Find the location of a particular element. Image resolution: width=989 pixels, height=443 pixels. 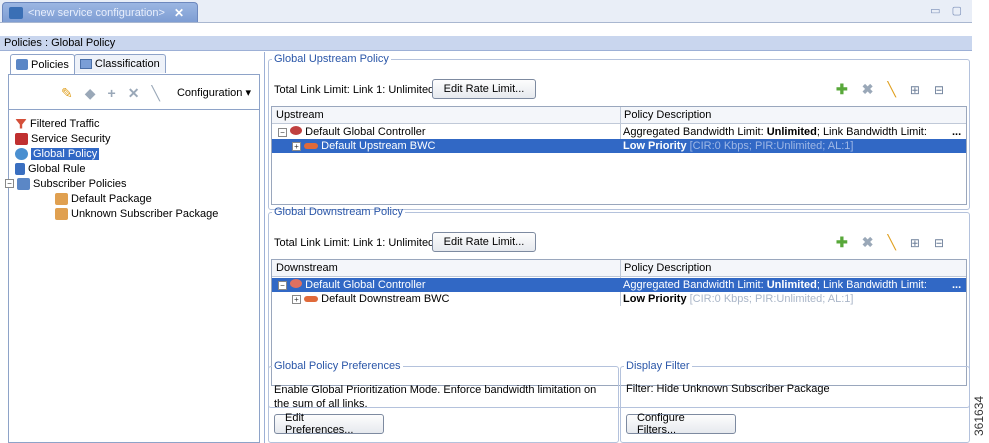

tree-label: Subscriber Policies is located at coordinates (80, 183).